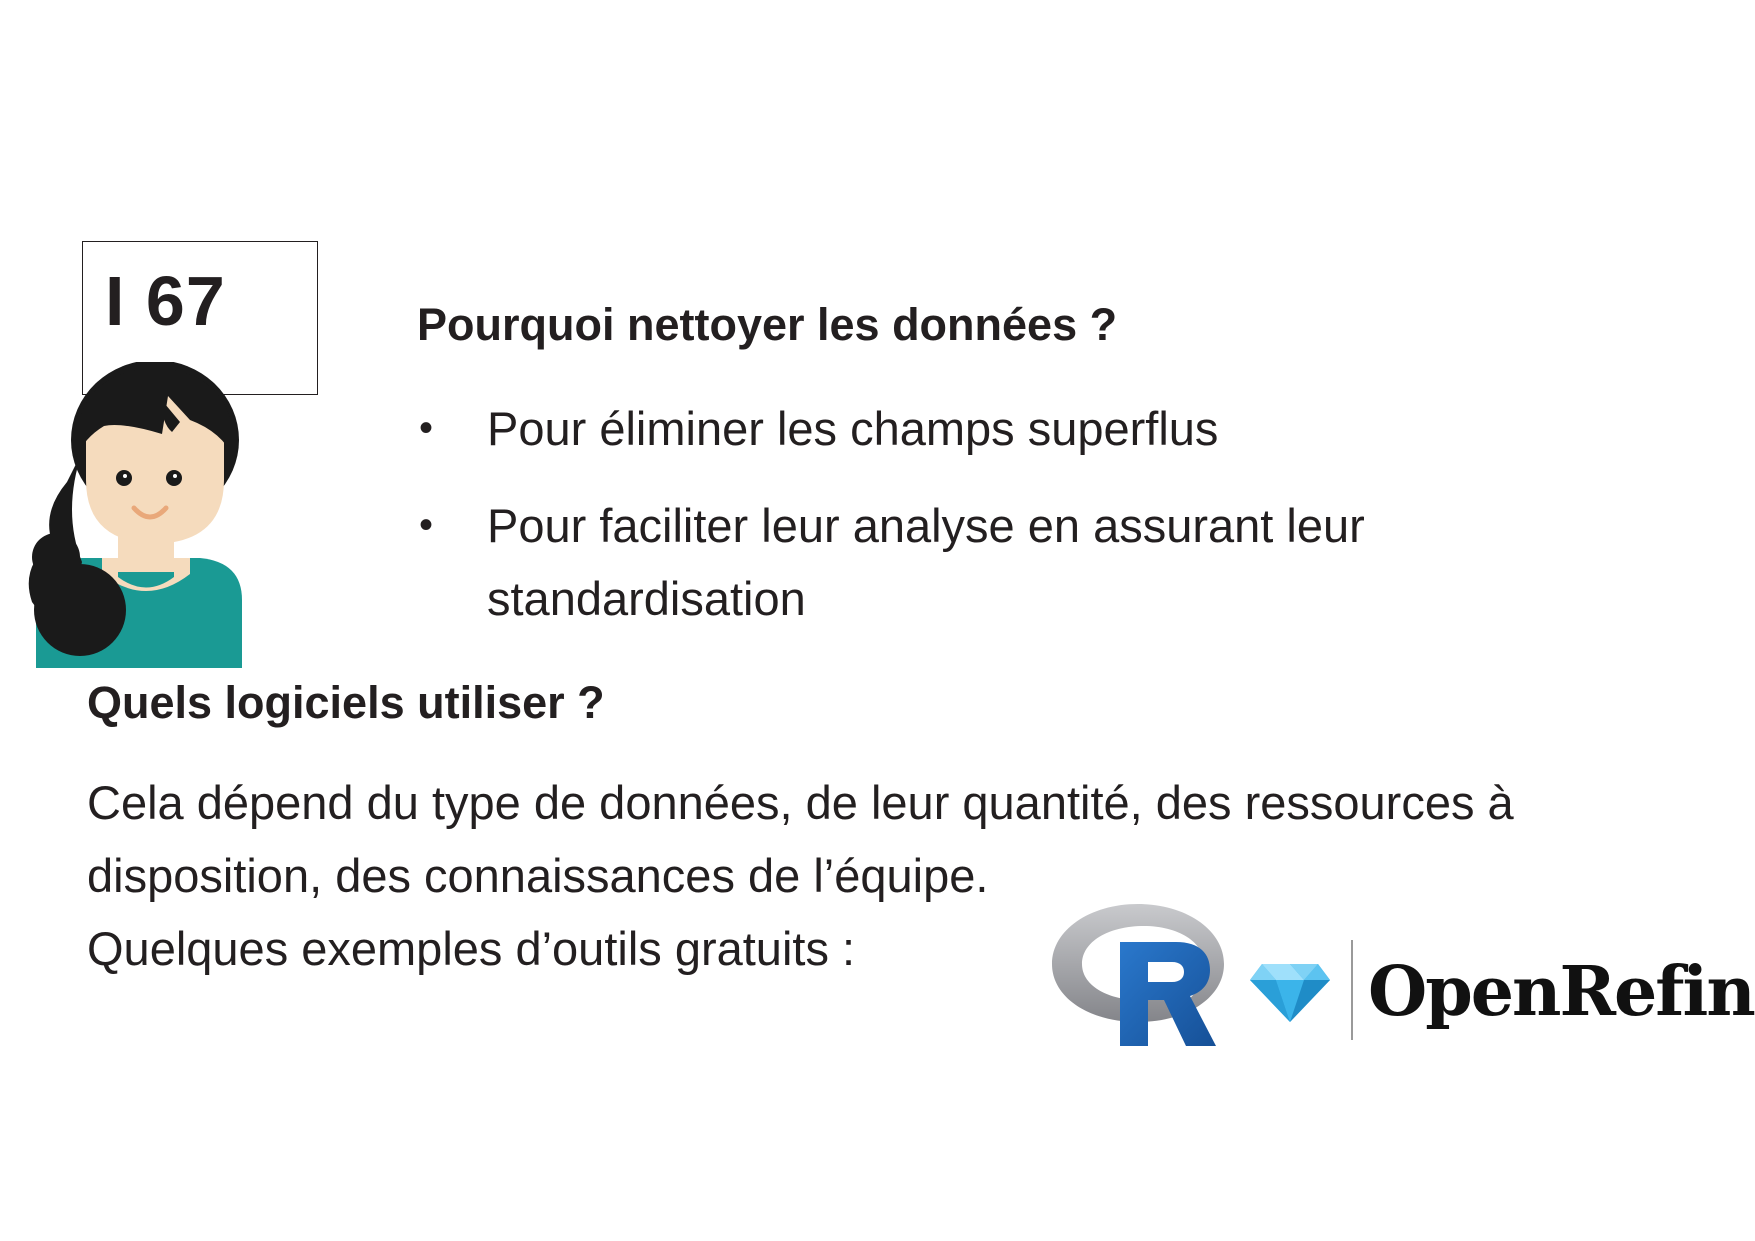 The width and height of the screenshot is (1755, 1241). I want to click on r-language-logo-icon, so click(1138, 975).